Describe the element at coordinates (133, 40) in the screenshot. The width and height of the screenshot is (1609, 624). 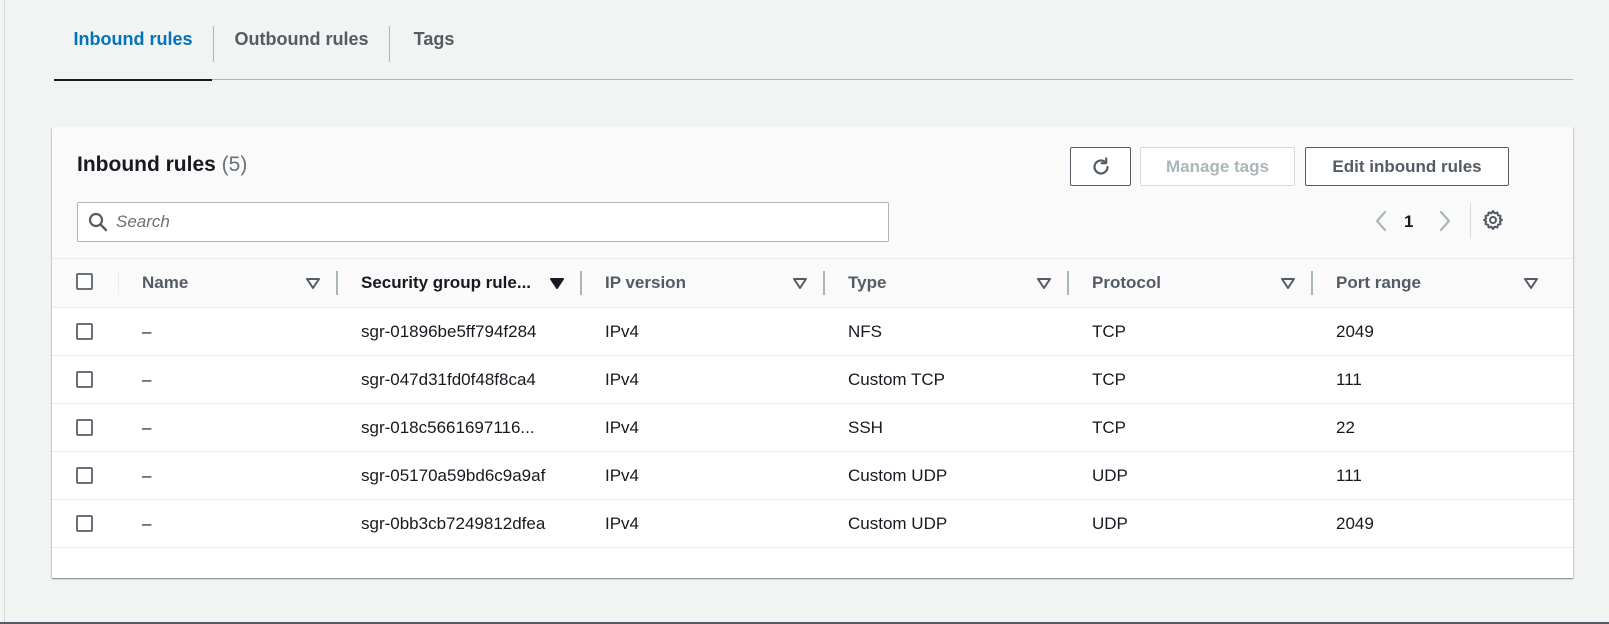
I see `tab-inbound-rules: Inbound rules` at that location.